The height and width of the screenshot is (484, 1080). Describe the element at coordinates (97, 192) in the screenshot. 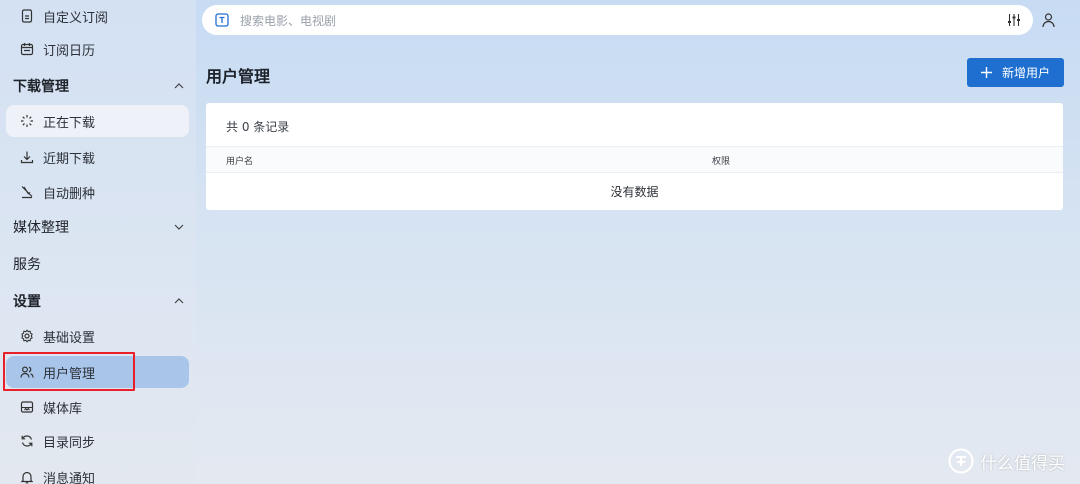

I see `sidebar-item-auto-delete: 自动删种` at that location.